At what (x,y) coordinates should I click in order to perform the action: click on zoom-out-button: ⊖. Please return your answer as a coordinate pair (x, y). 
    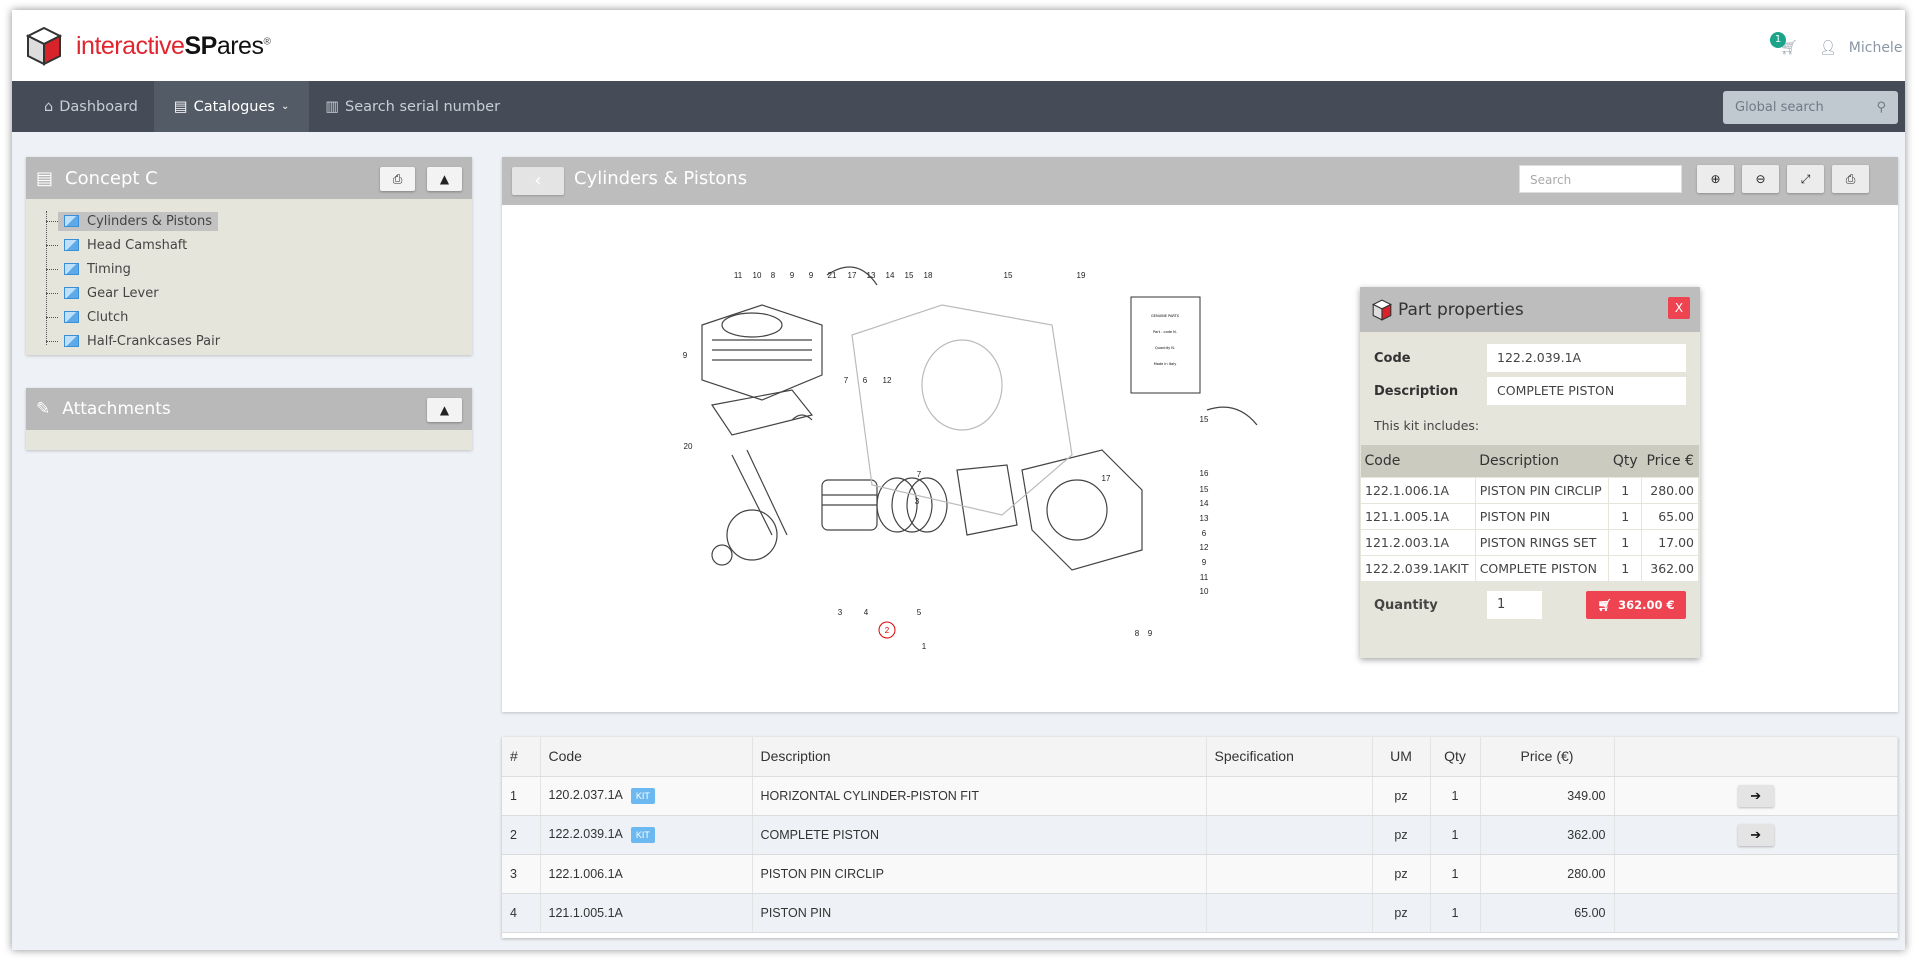
    Looking at the image, I should click on (1760, 179).